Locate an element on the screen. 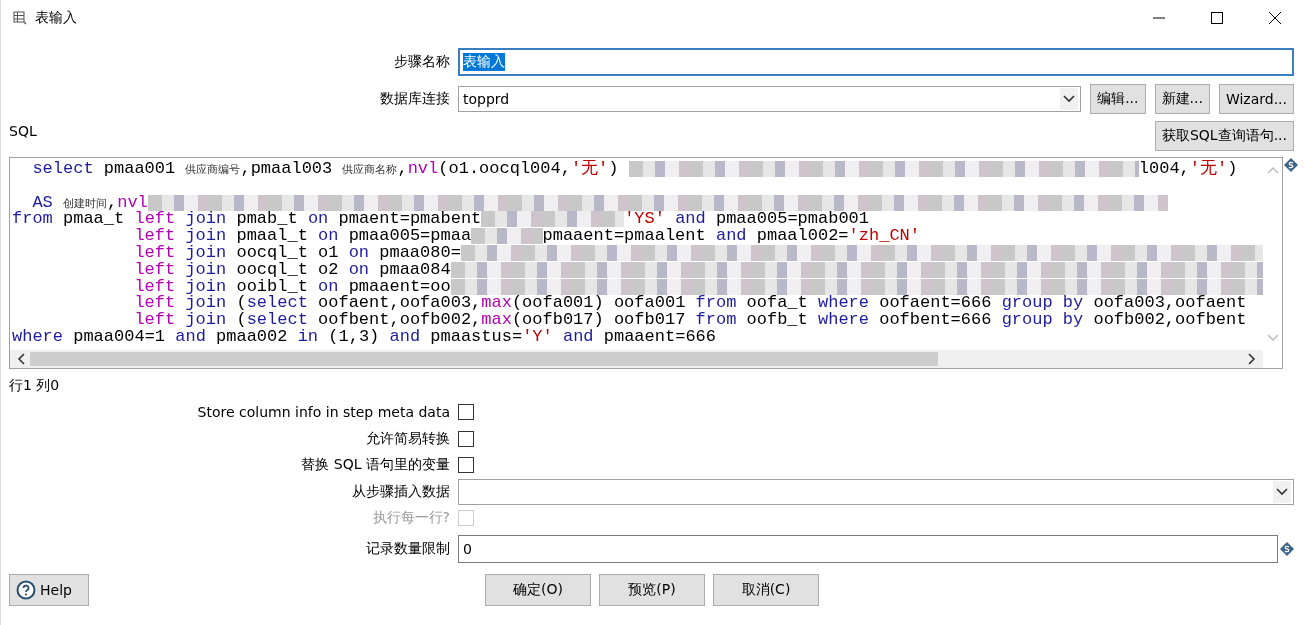 The height and width of the screenshot is (625, 1304). horizontal-scrollbar is located at coordinates (636, 359).